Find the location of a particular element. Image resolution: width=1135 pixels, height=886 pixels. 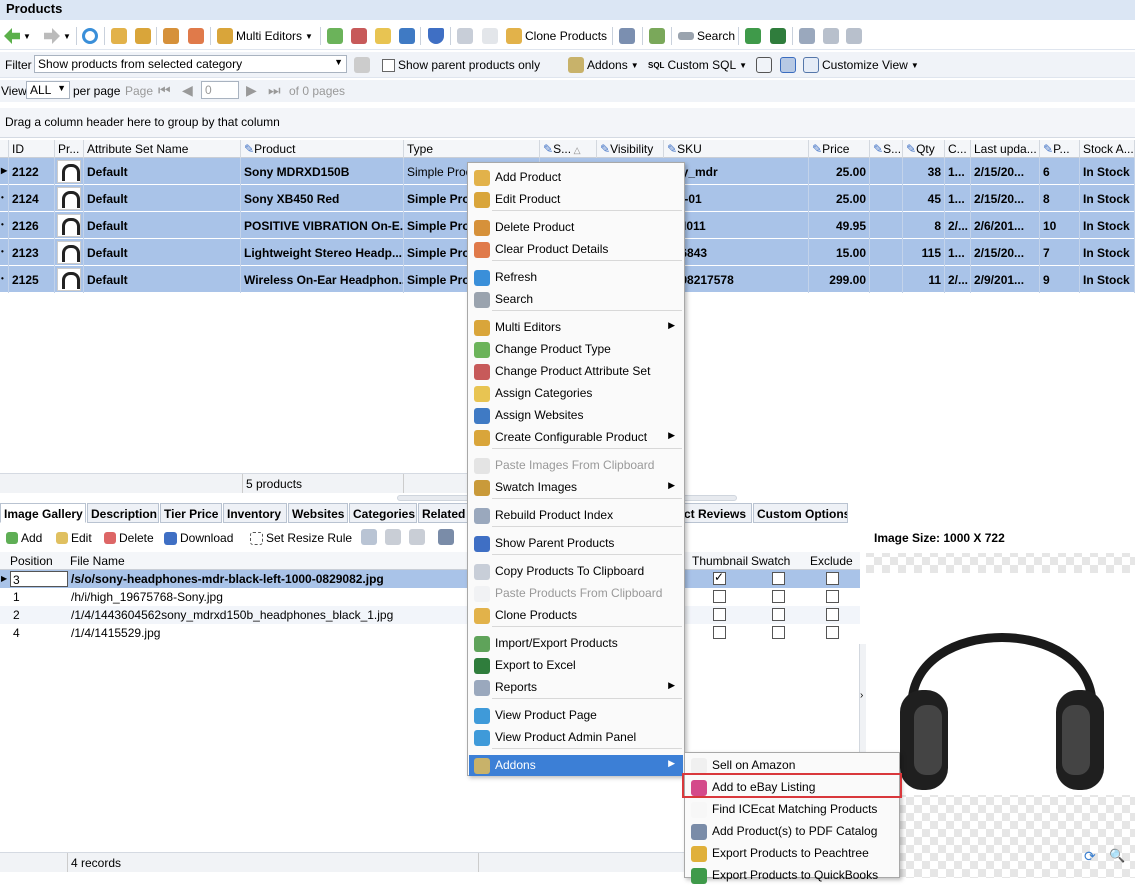

gallery-edit-button: Edit is located at coordinates (74, 538).